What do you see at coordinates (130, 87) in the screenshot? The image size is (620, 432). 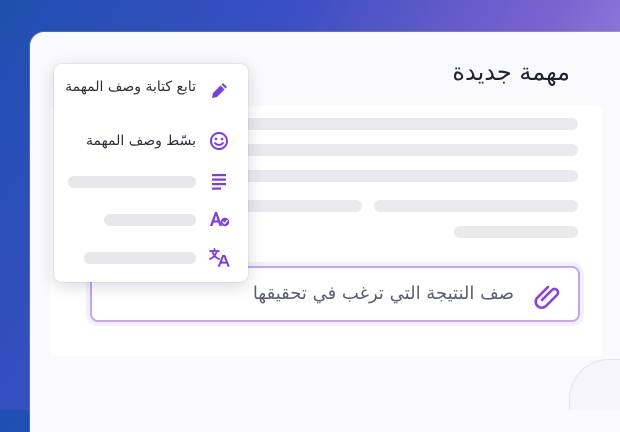 I see `menu-item-label: تابع كتابة وصف المهمة` at bounding box center [130, 87].